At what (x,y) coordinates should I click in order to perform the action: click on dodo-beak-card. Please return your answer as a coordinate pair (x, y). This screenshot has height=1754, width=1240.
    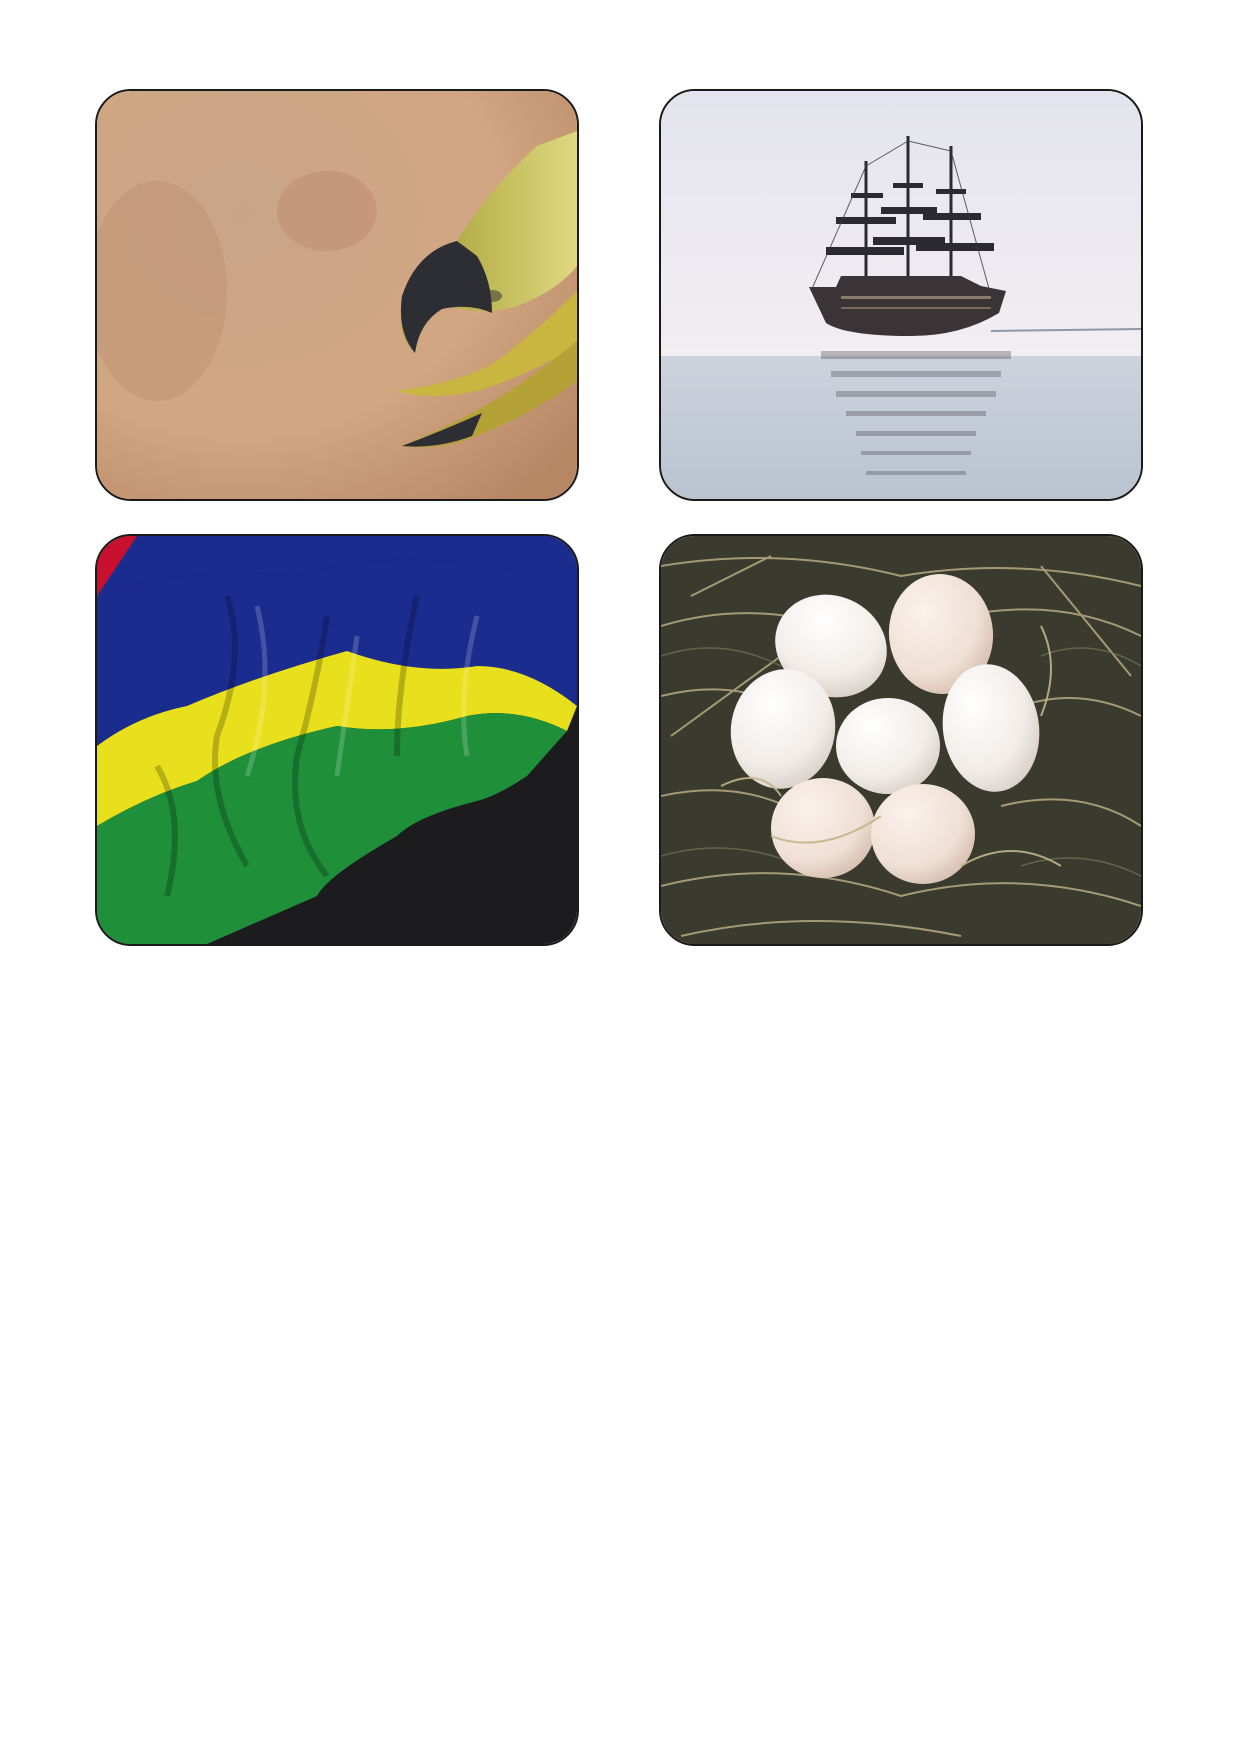
    Looking at the image, I should click on (337, 295).